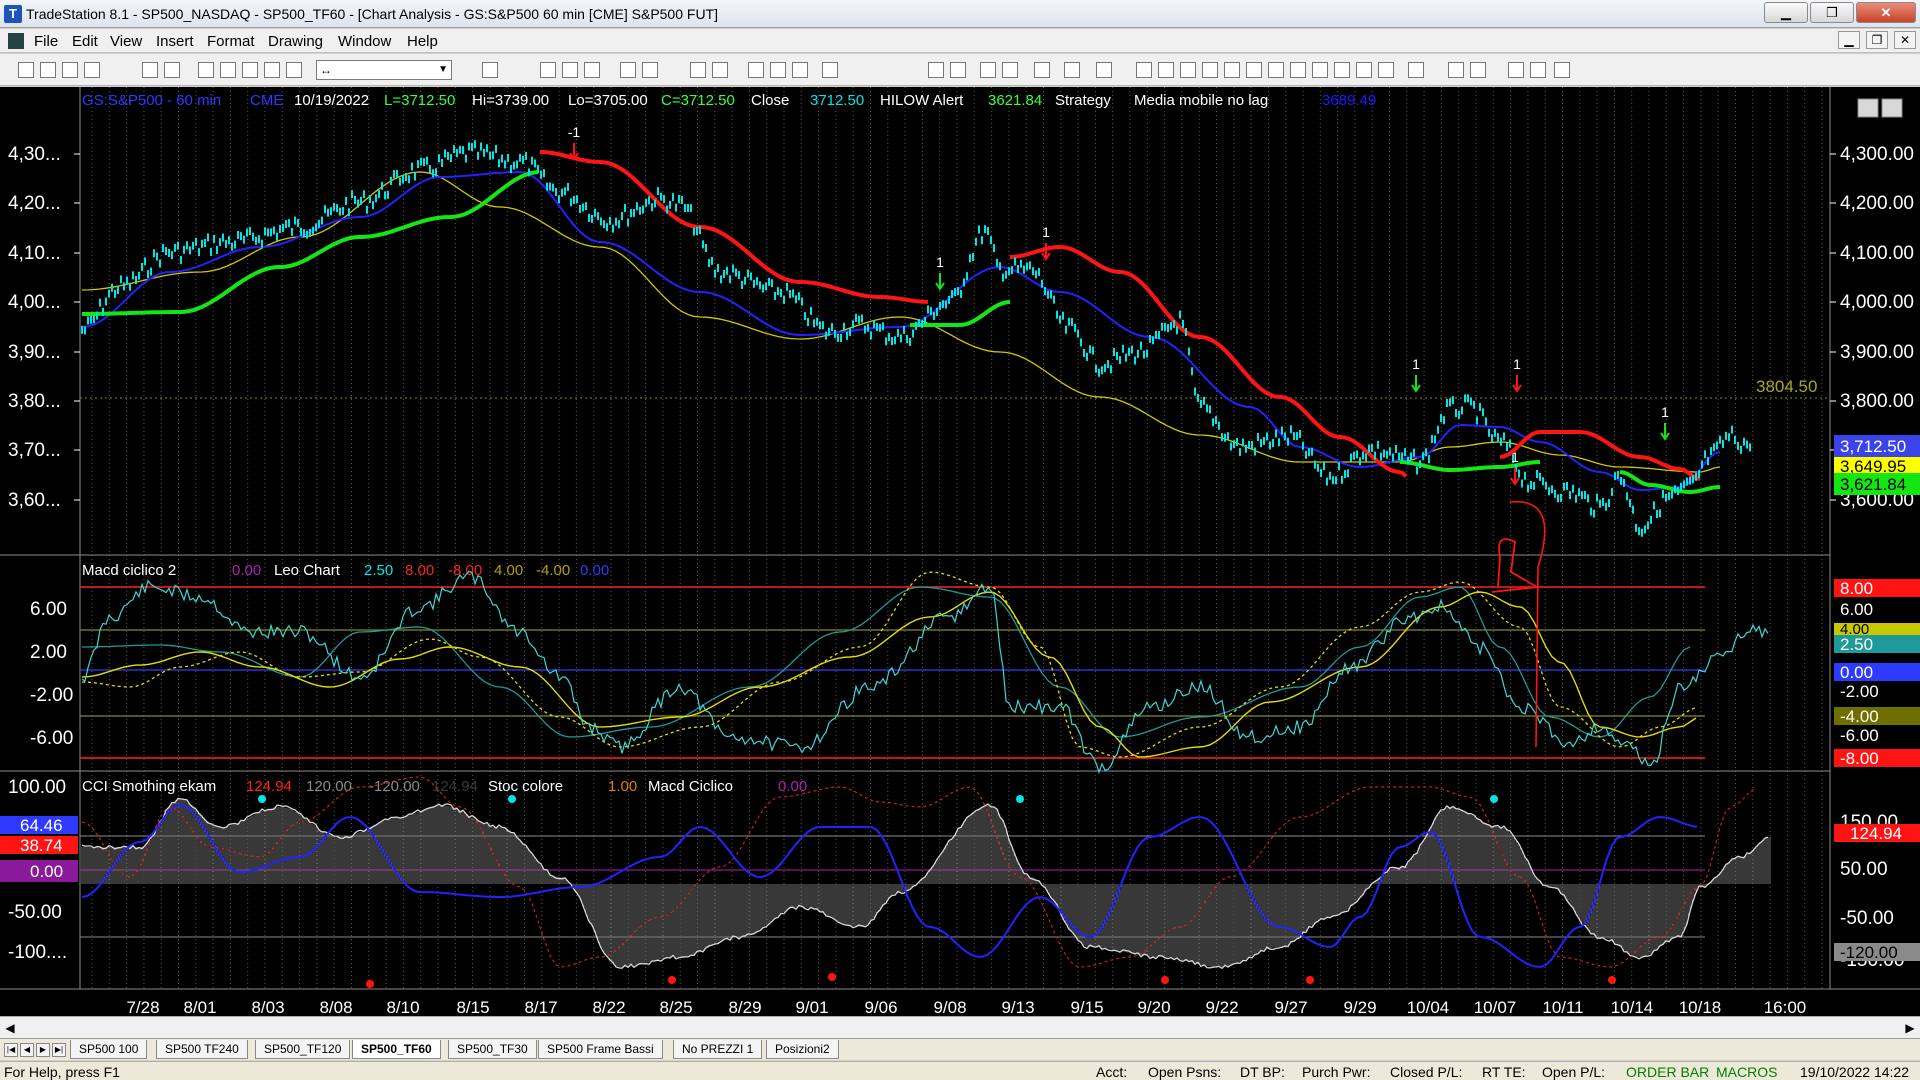 The width and height of the screenshot is (1920, 1080). What do you see at coordinates (422, 41) in the screenshot?
I see `menu-help: Help` at bounding box center [422, 41].